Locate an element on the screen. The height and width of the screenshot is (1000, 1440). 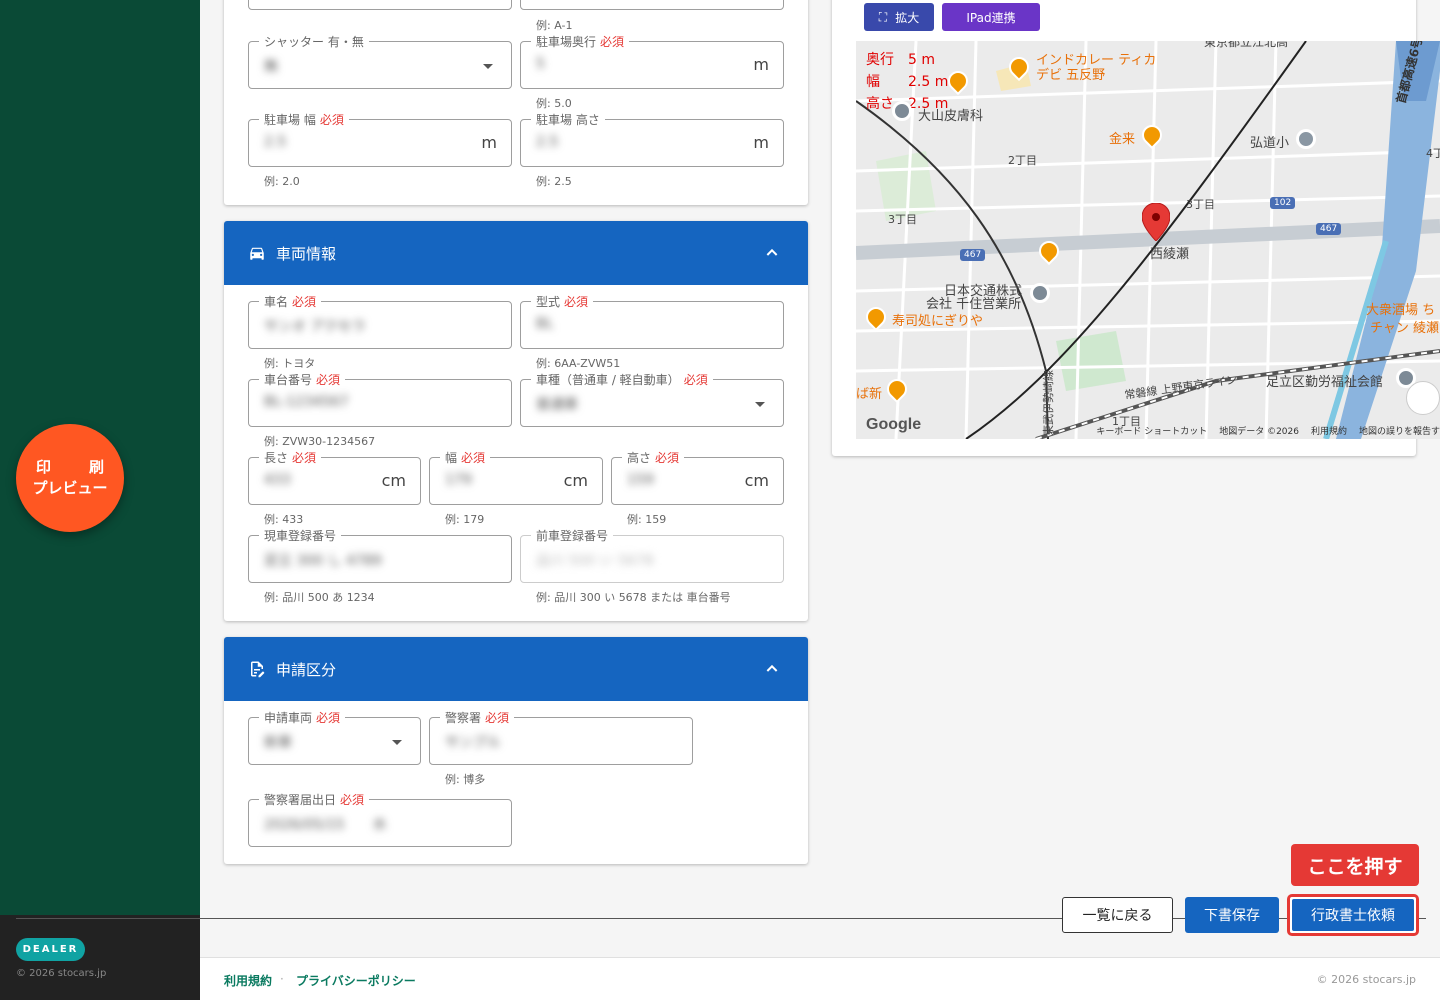
parking-height-value: 2.5 is located at coordinates (547, 142).